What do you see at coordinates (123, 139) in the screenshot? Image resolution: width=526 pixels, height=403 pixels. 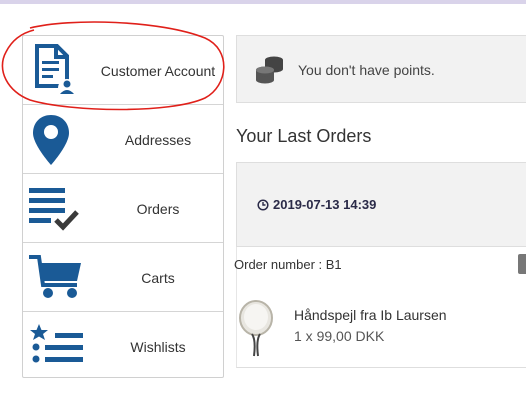 I see `sidebar-item-addresses: Addresses` at bounding box center [123, 139].